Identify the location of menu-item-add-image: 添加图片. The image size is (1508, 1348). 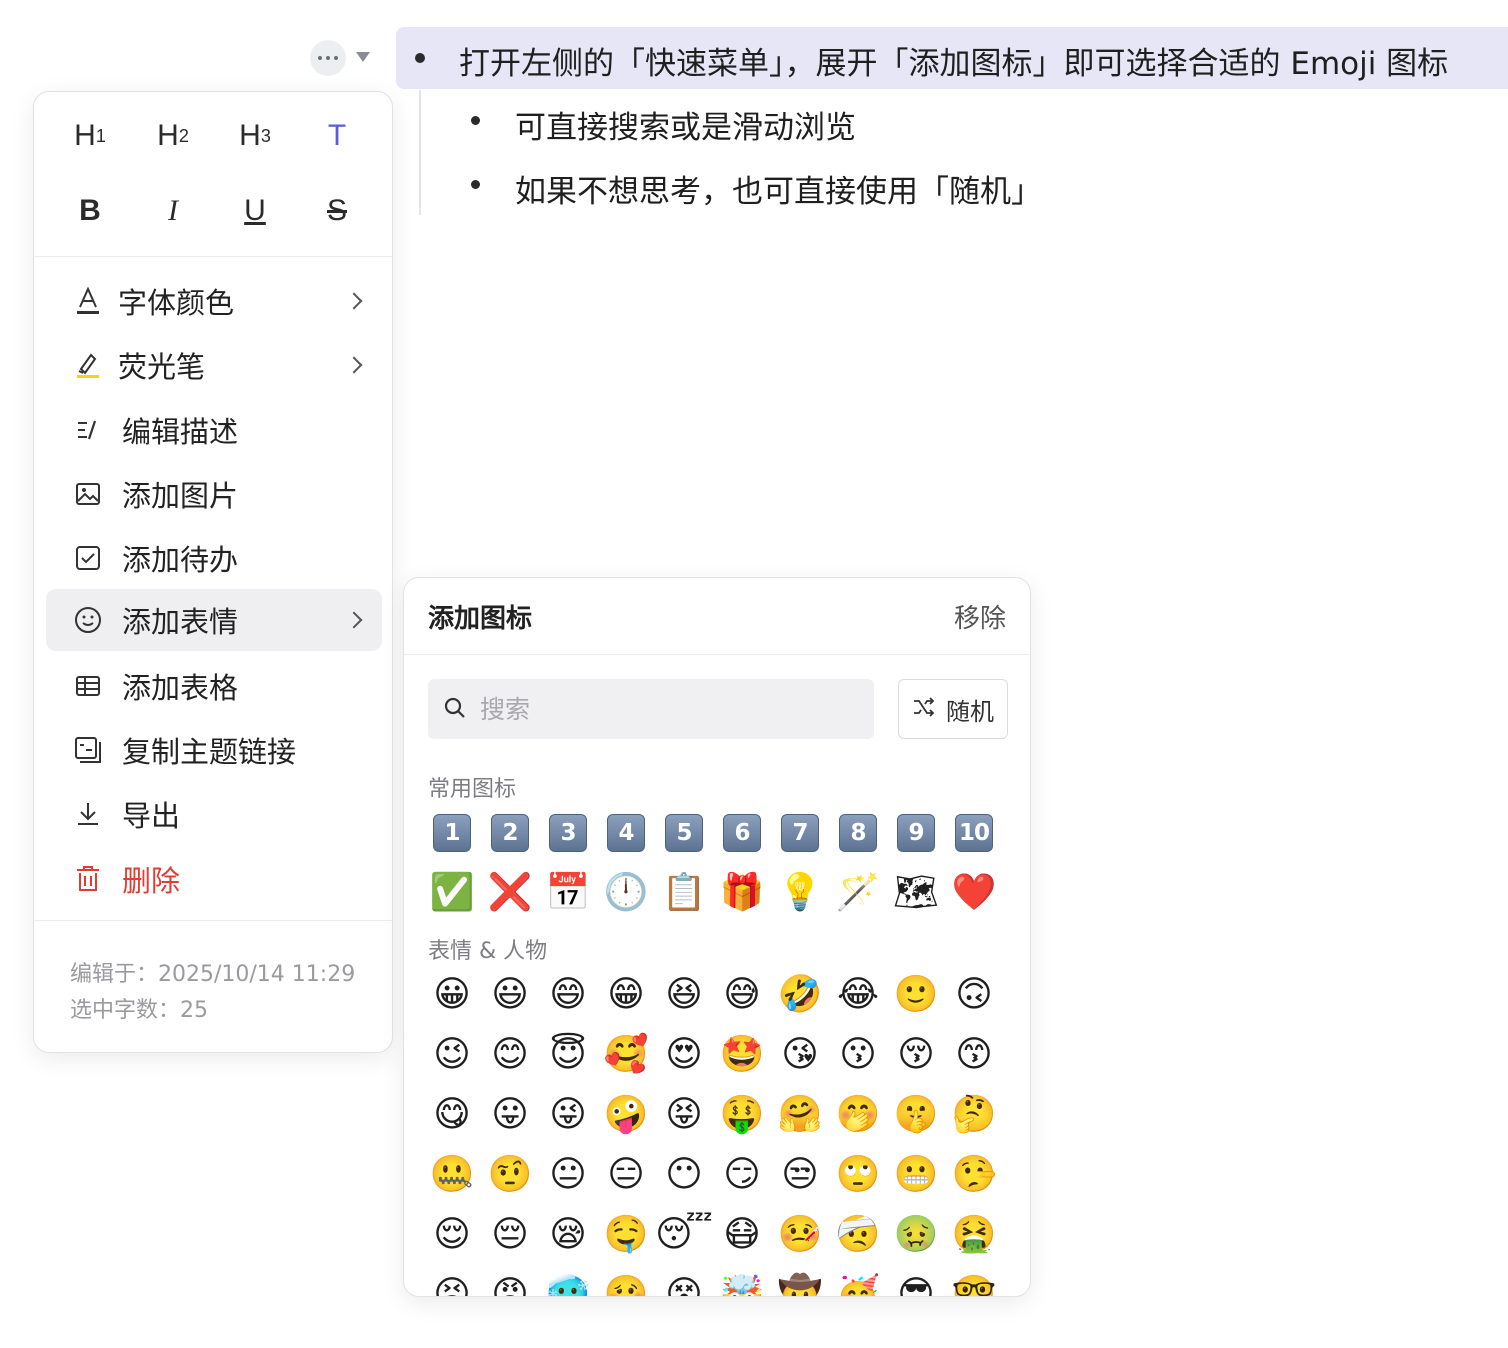
(214, 494).